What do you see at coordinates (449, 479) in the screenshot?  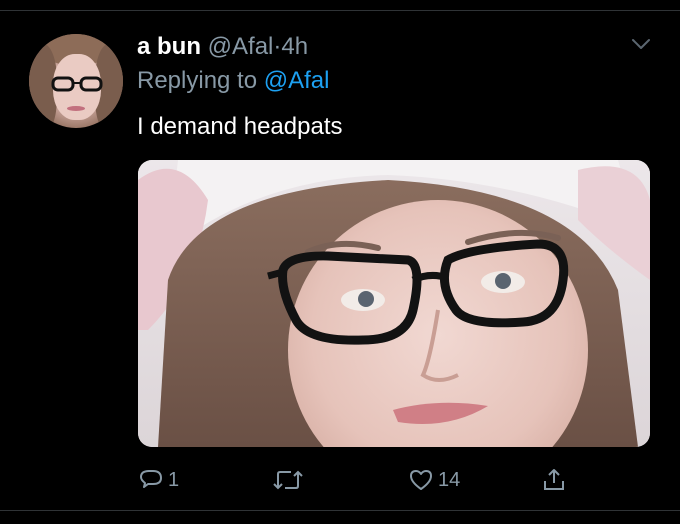 I see `like-count: 14` at bounding box center [449, 479].